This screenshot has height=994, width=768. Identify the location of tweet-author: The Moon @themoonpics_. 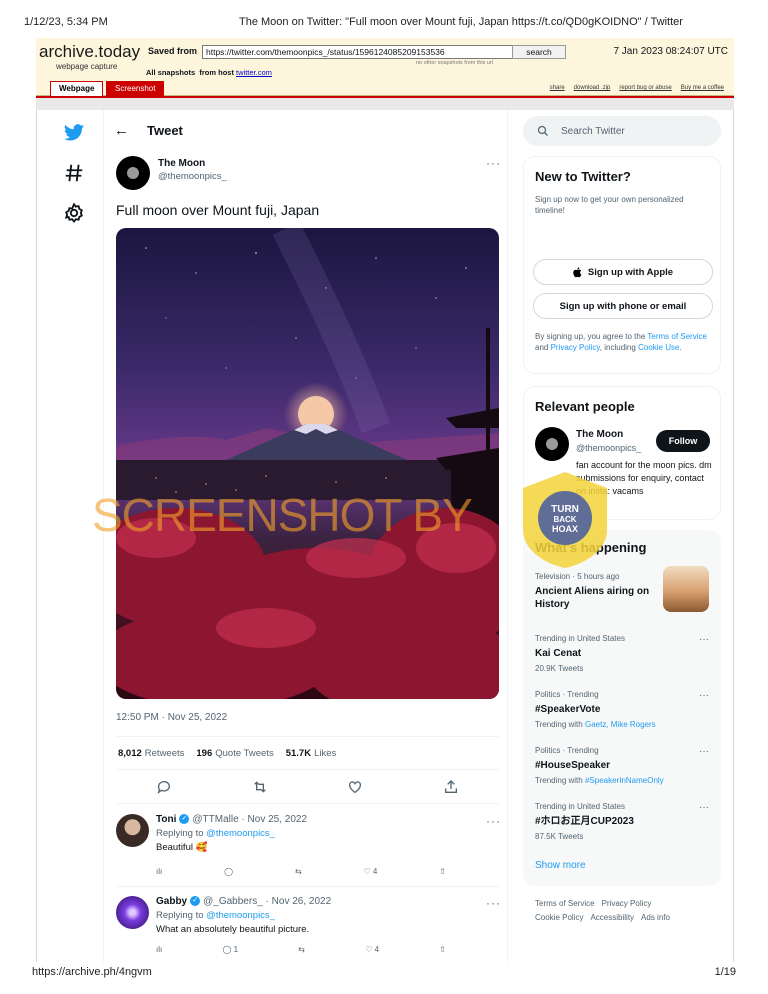
(171, 173).